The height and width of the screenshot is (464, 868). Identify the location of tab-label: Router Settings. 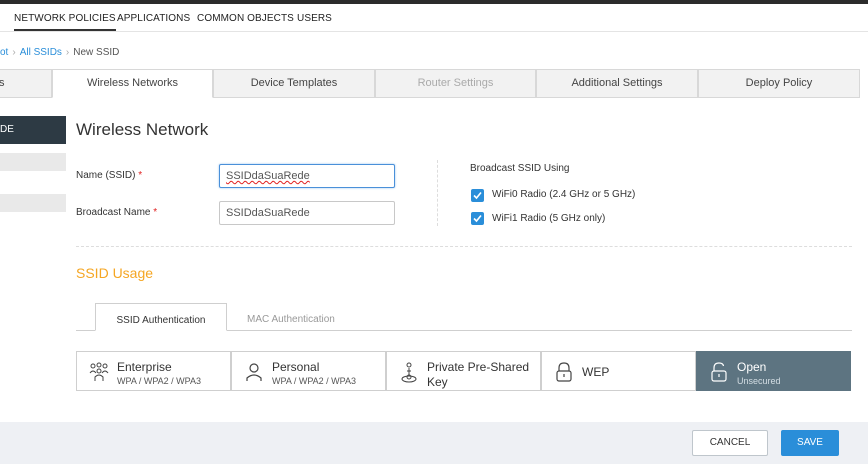
(455, 83).